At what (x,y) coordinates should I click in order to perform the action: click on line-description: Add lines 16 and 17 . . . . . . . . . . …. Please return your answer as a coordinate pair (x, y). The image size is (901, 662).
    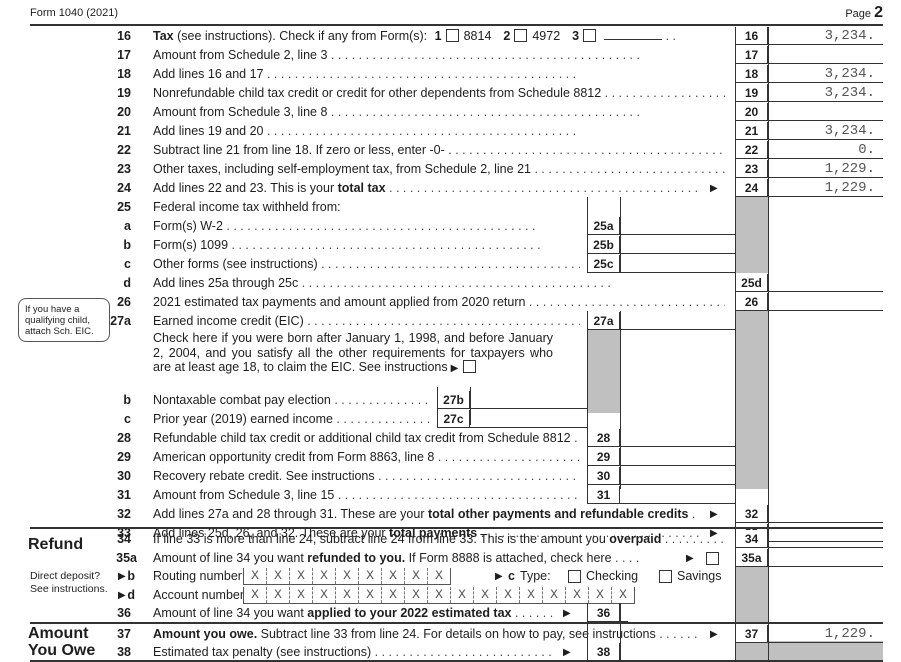
    Looking at the image, I should click on (439, 74).